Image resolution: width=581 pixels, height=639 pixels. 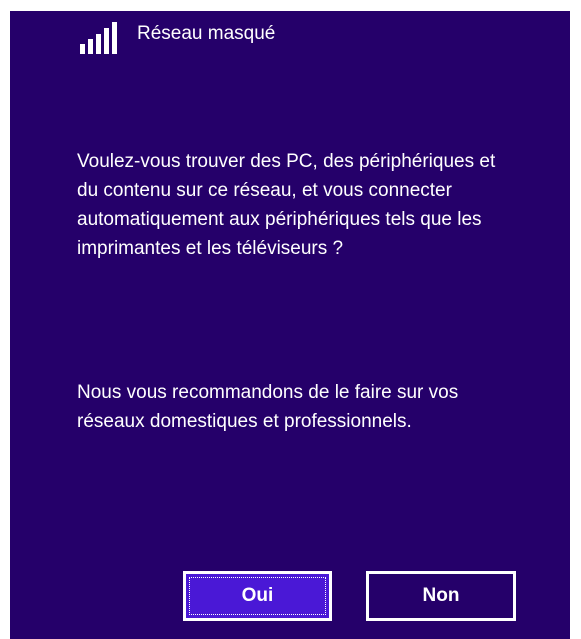 I want to click on yes-button: Oui, so click(x=257, y=596).